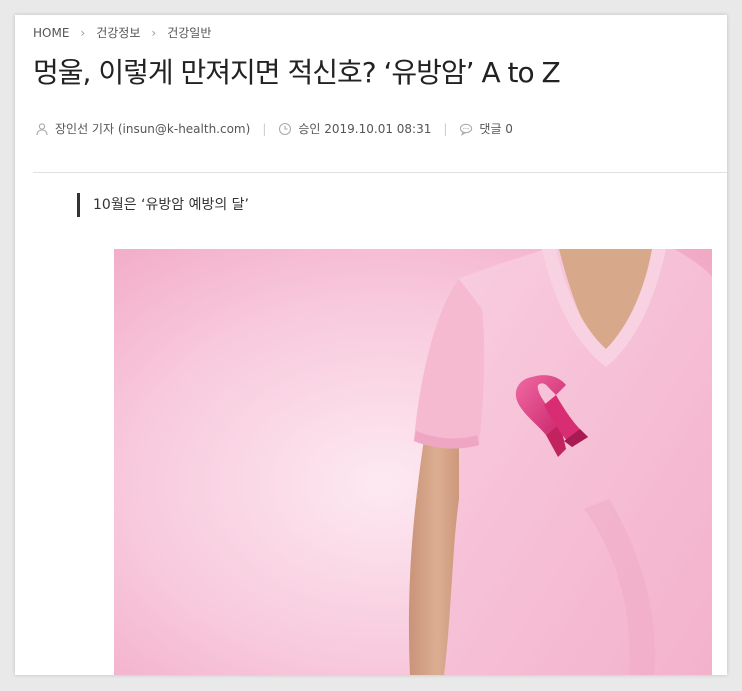  I want to click on approved-text: 승인 2019.10.01 08:31, so click(365, 129).